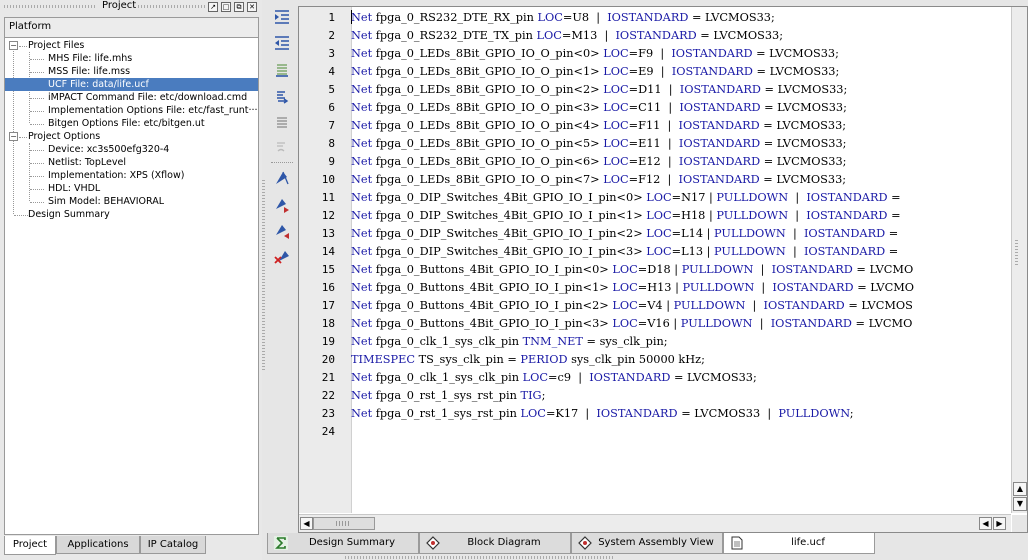 Image resolution: width=1028 pixels, height=560 pixels. What do you see at coordinates (126, 123) in the screenshot?
I see `tree-item: Bitgen Options File: etc/bitgen.ut` at bounding box center [126, 123].